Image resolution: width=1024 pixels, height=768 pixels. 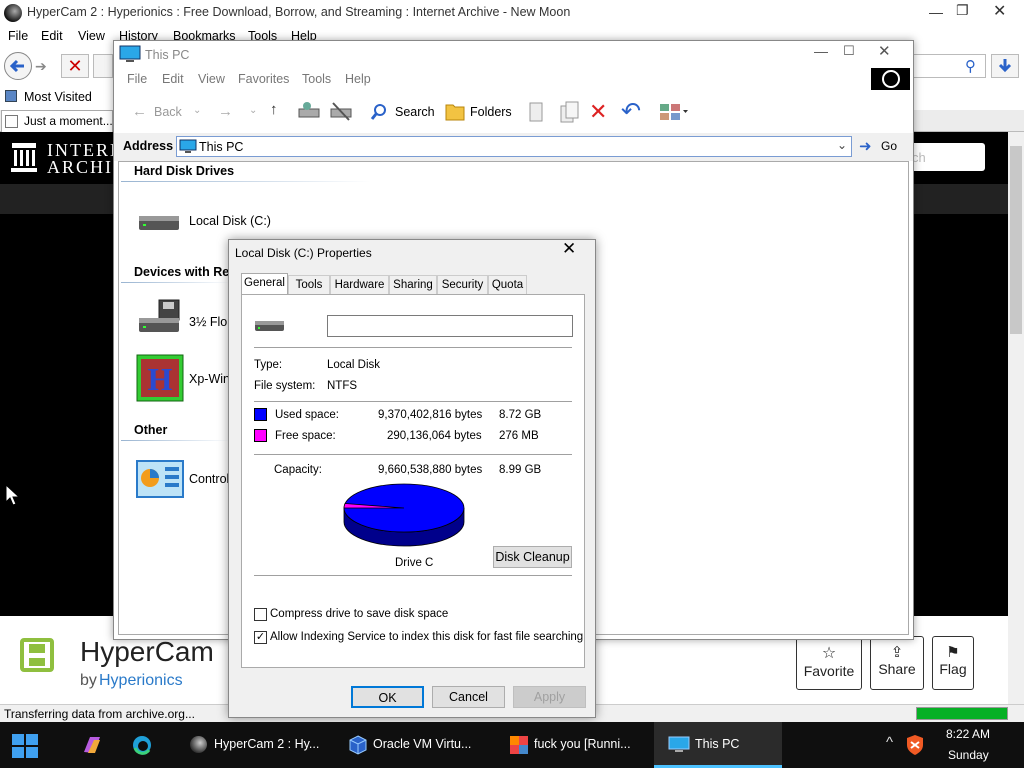 I want to click on map-drive-icon, so click(x=309, y=111).